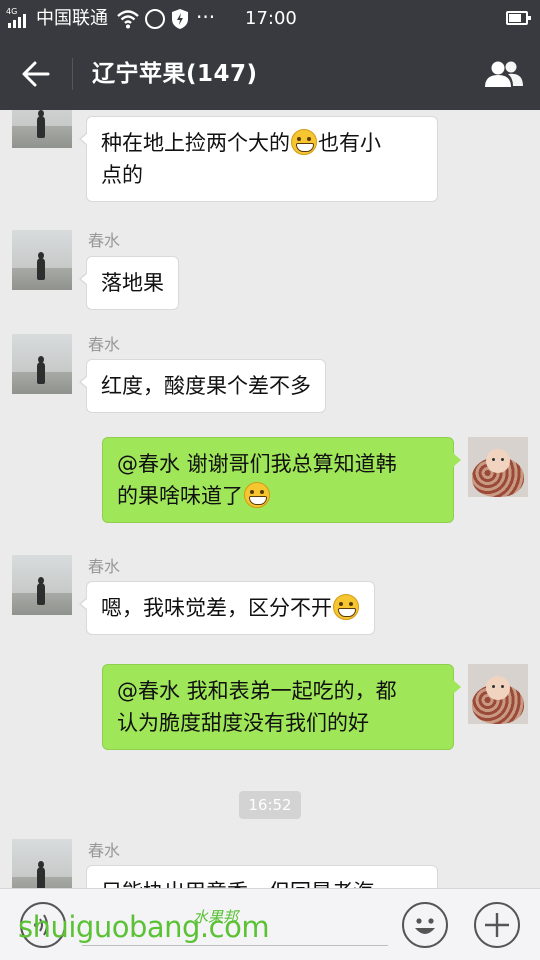 The height and width of the screenshot is (960, 540). I want to click on message-input, so click(235, 945).